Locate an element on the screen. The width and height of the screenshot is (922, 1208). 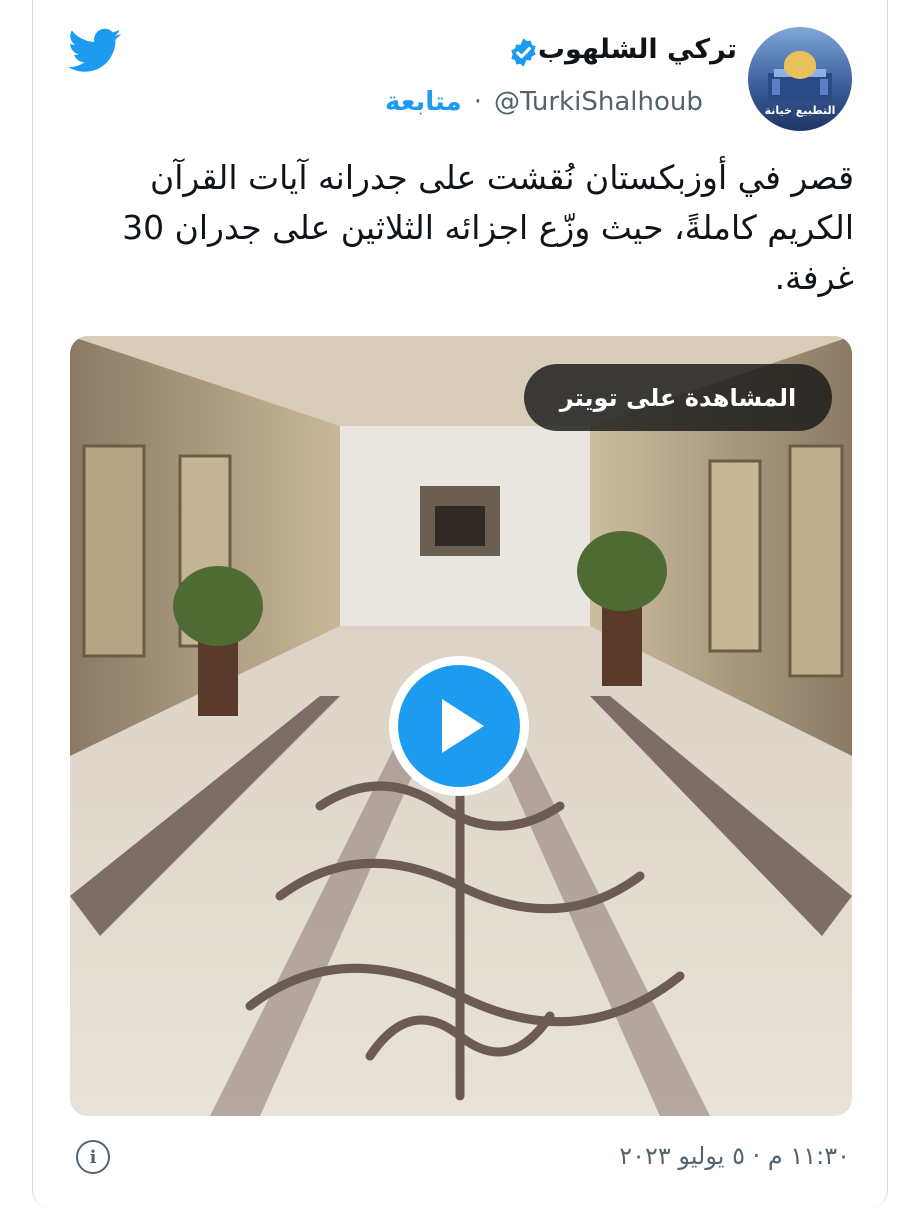
tweet-timestamp: ١١:٣٠ م · ٥ يوليو ٢٠٢٣ is located at coordinates (734, 1156).